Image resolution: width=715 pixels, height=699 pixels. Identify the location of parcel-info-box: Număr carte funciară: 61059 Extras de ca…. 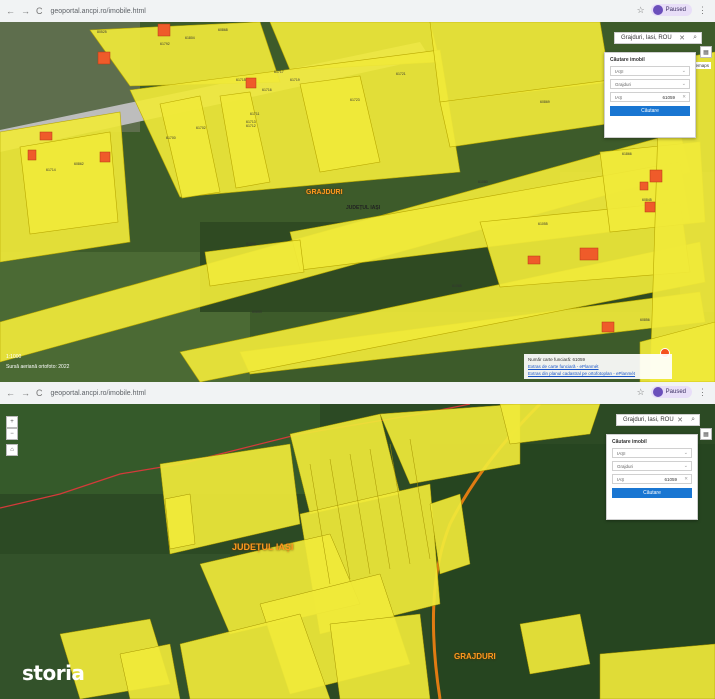
(598, 366).